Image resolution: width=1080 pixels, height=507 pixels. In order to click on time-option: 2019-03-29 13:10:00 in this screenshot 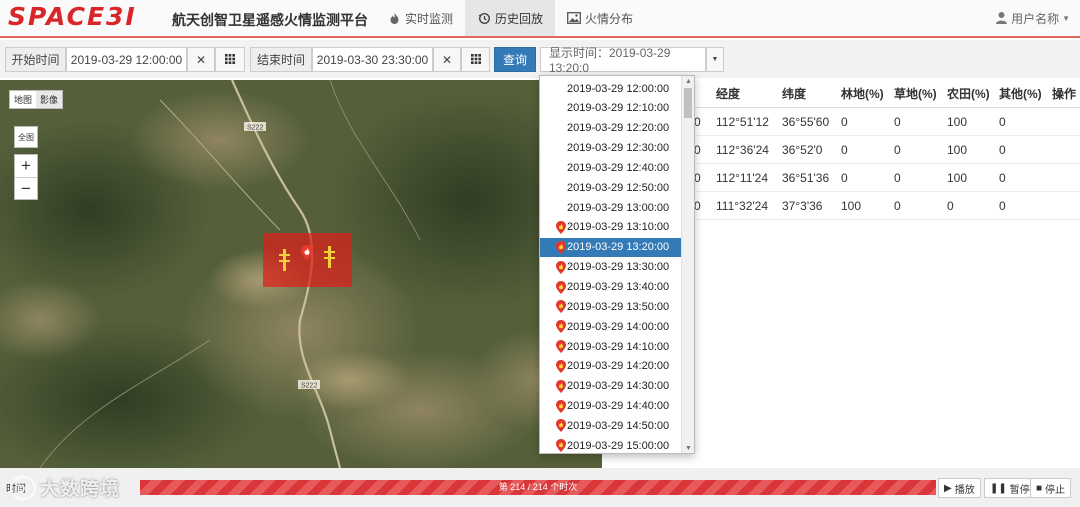, I will do `click(611, 227)`.